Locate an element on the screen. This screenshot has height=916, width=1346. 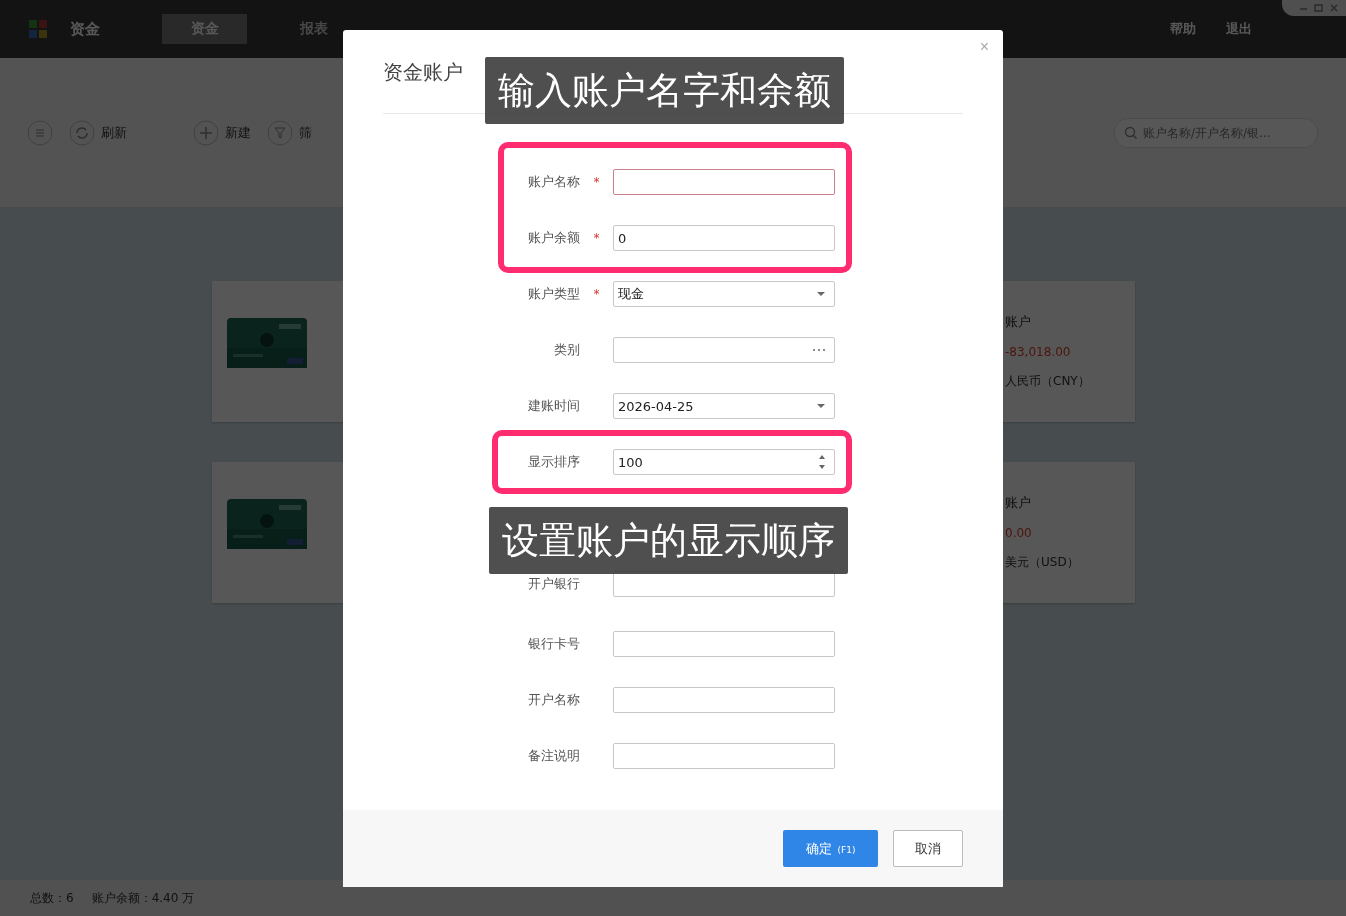
field-label: 显示排序 is located at coordinates (553, 462).